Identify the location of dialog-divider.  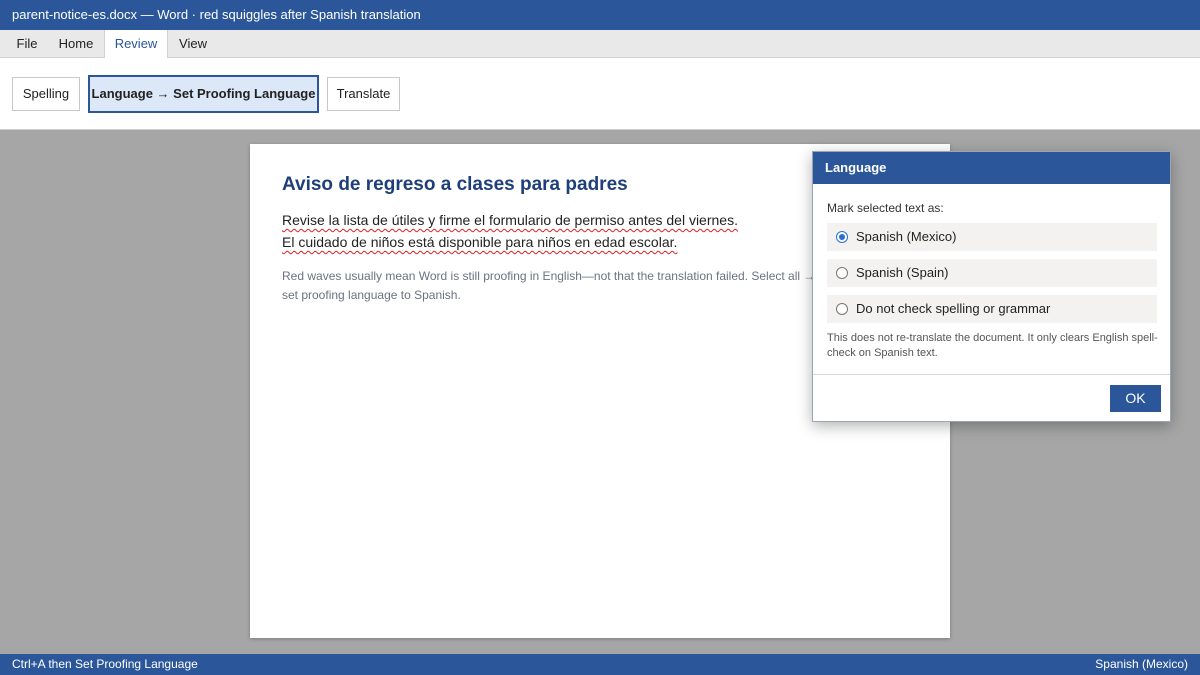
(991, 374).